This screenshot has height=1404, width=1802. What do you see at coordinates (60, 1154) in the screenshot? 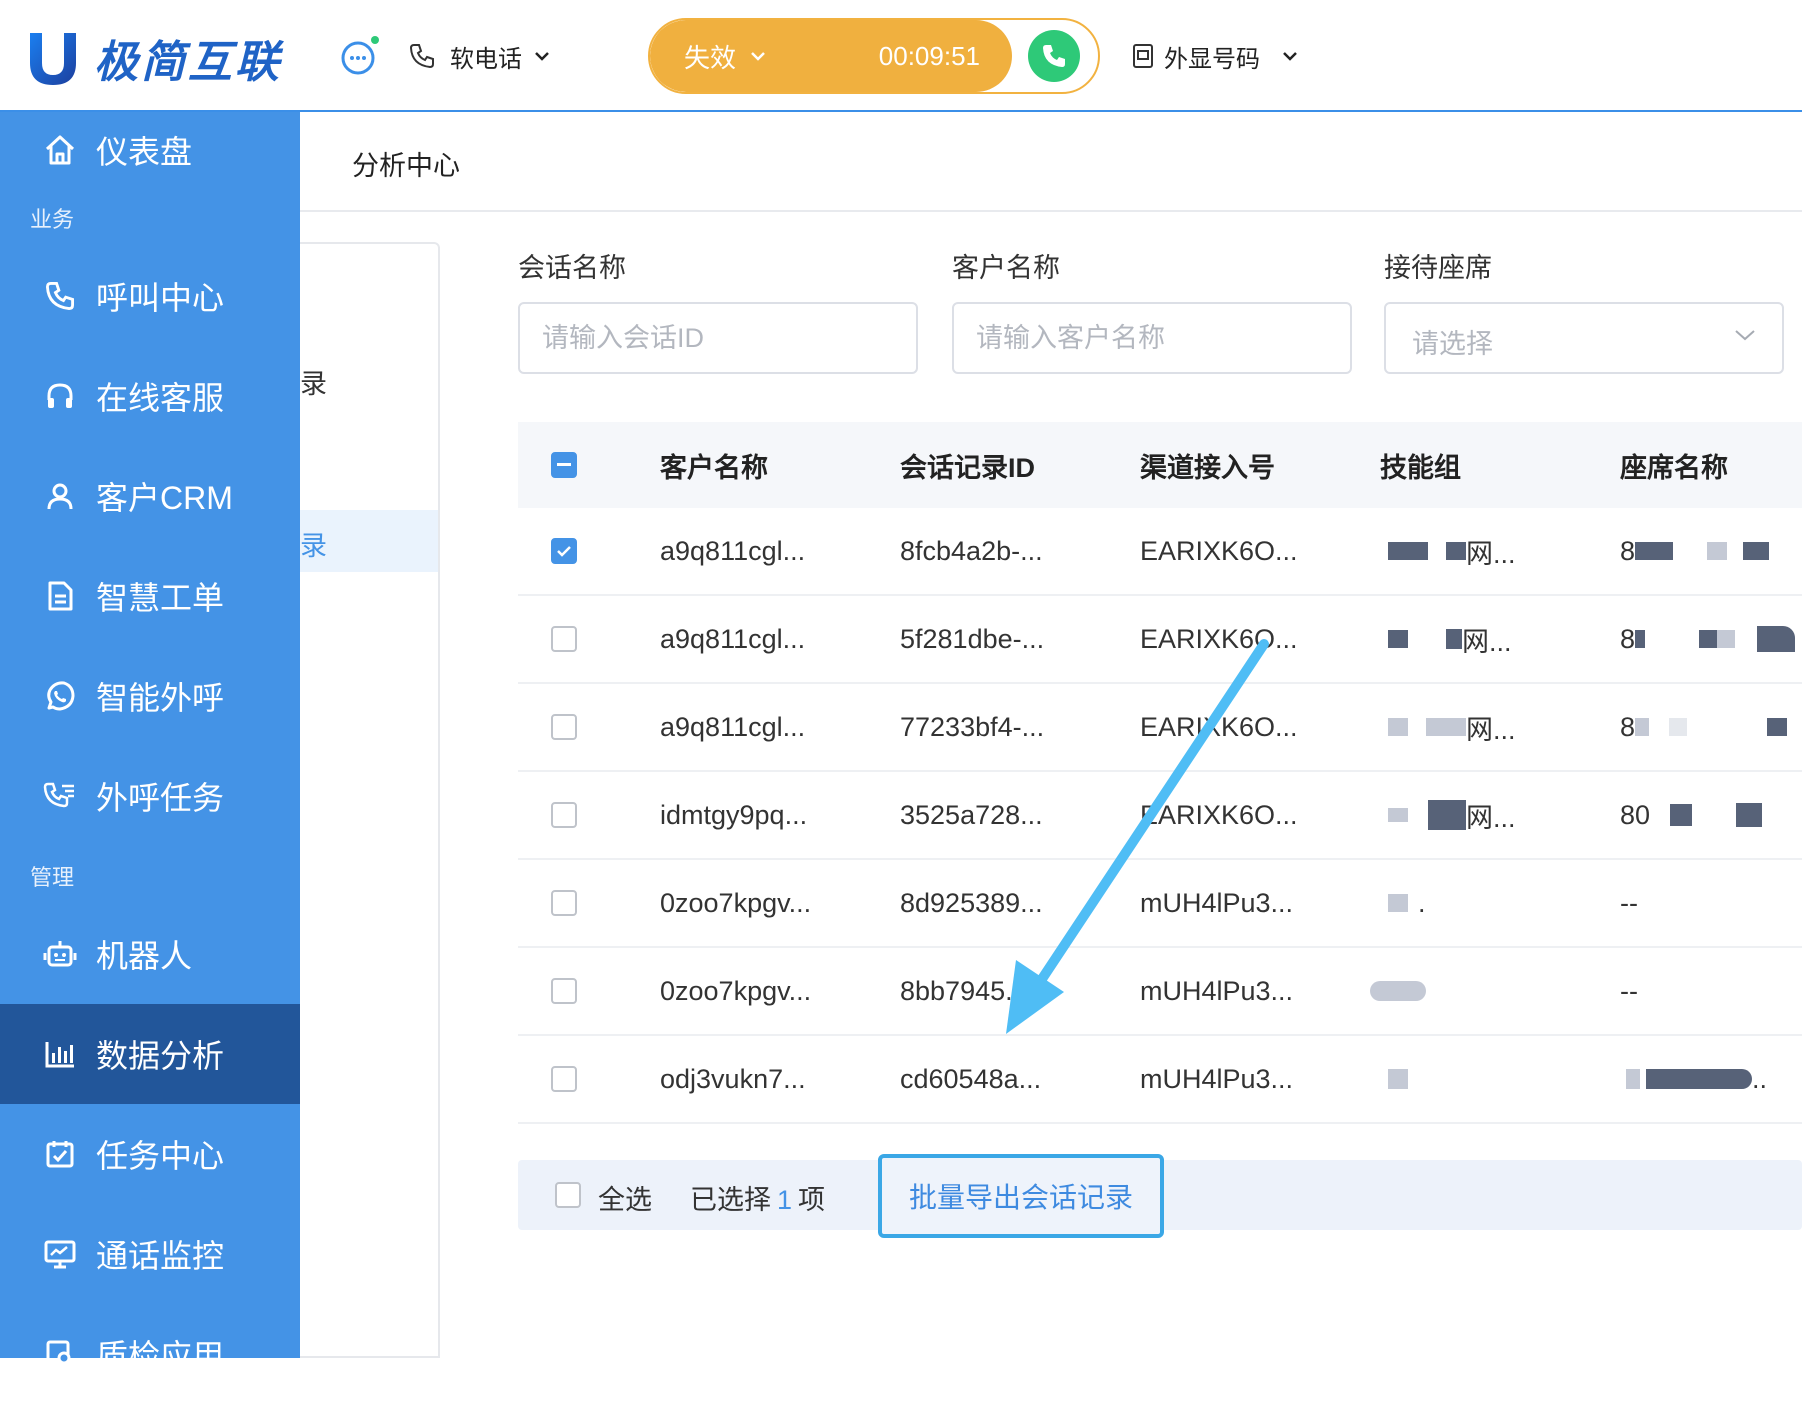
I see `calendar-check-icon` at bounding box center [60, 1154].